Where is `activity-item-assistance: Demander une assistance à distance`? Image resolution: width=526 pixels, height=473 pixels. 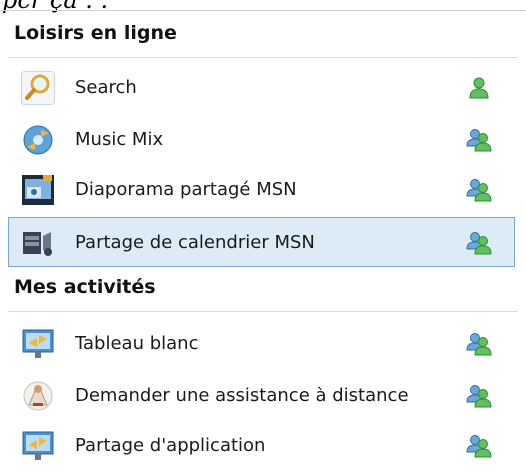
activity-item-assistance: Demander une assistance à distance is located at coordinates (261, 395).